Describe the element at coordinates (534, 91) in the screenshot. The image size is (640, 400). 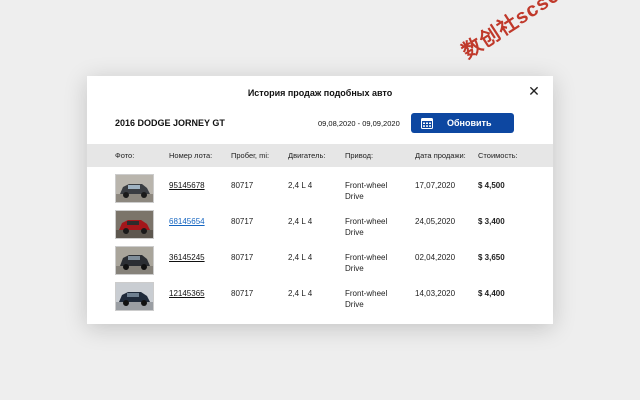
I see `close-icon: ✕` at that location.